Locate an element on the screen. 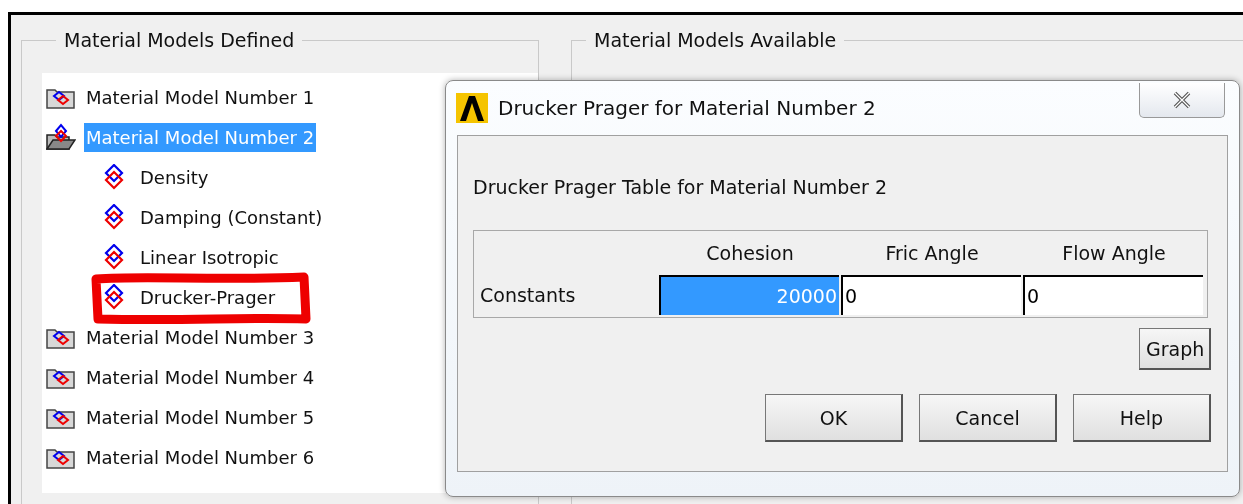 This screenshot has width=1243, height=504. tree-item: Material Model Number 3 is located at coordinates (200, 337).